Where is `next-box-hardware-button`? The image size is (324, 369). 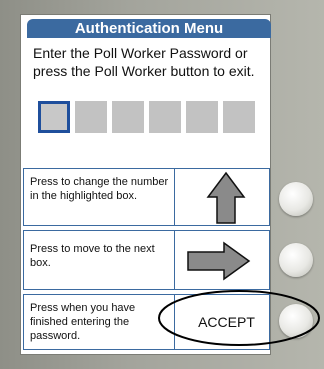
next-box-hardware-button is located at coordinates (296, 260).